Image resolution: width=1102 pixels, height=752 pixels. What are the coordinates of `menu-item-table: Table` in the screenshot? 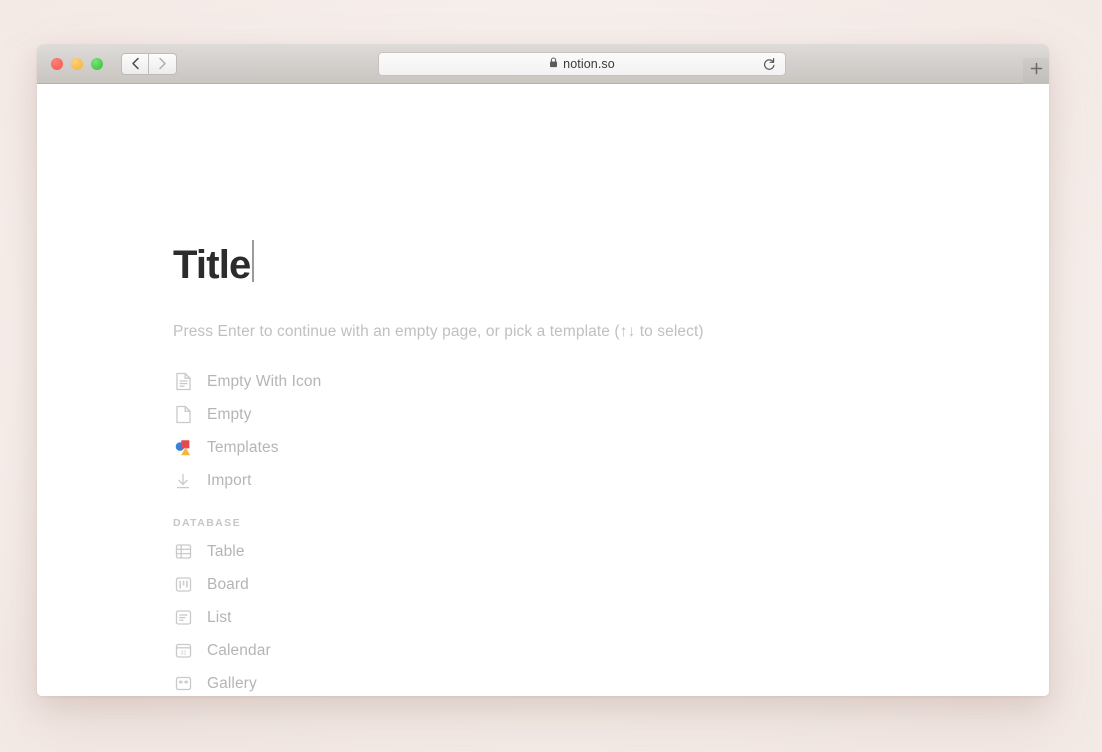 It's located at (573, 551).